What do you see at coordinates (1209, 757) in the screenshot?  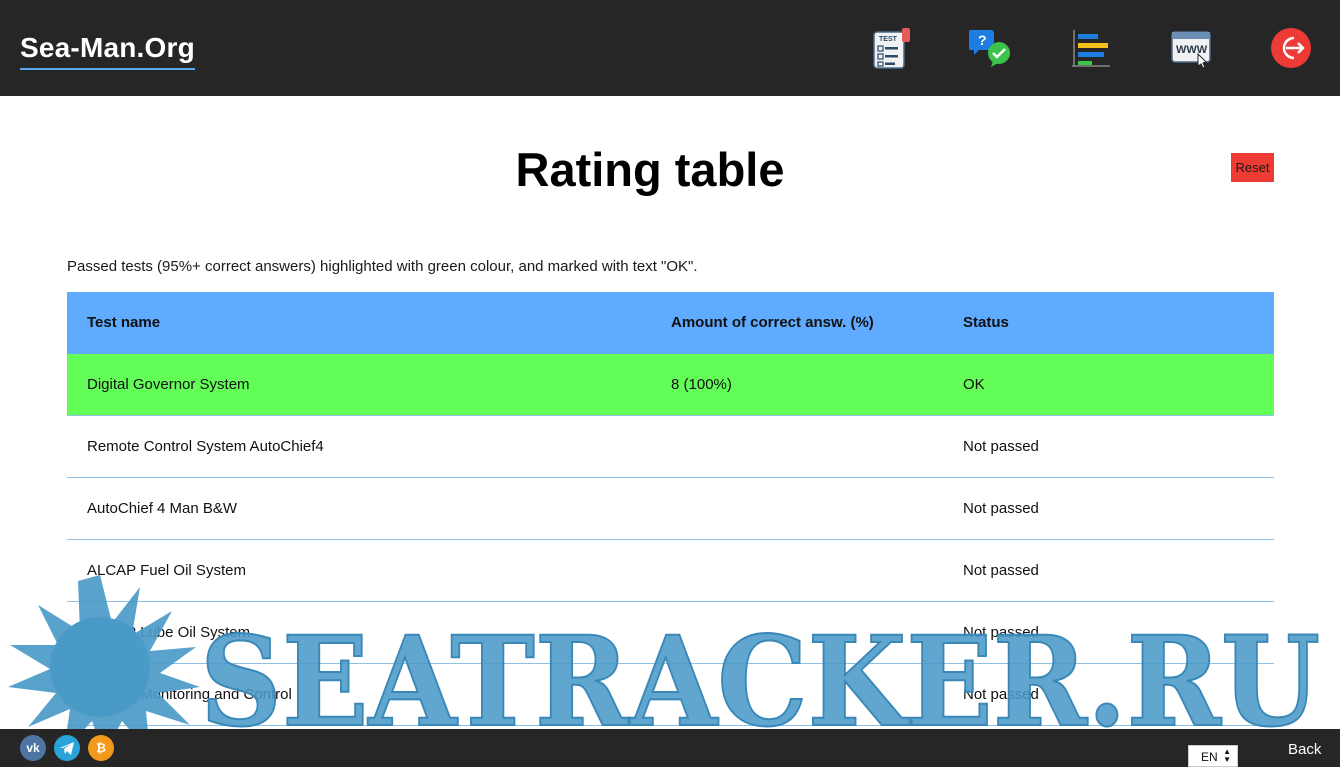 I see `language-value: EN` at bounding box center [1209, 757].